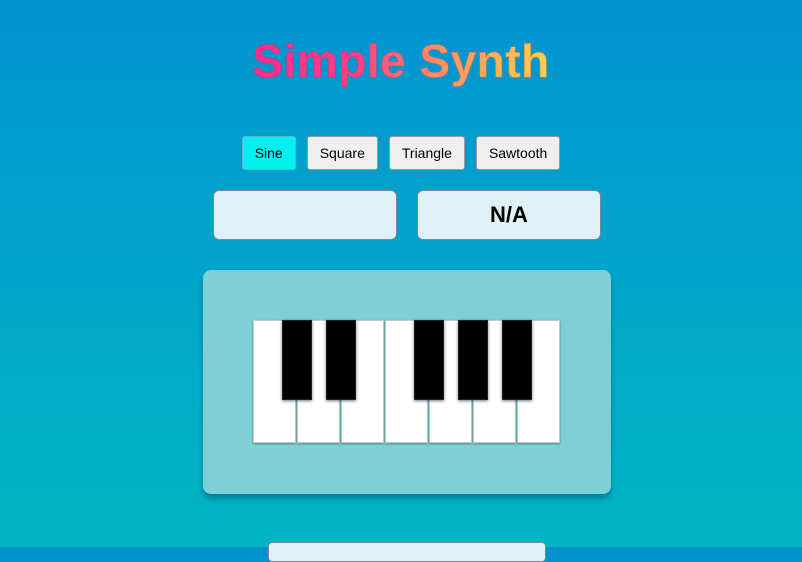  Describe the element at coordinates (426, 153) in the screenshot. I see `waveform-triangle-button: Triangle` at that location.